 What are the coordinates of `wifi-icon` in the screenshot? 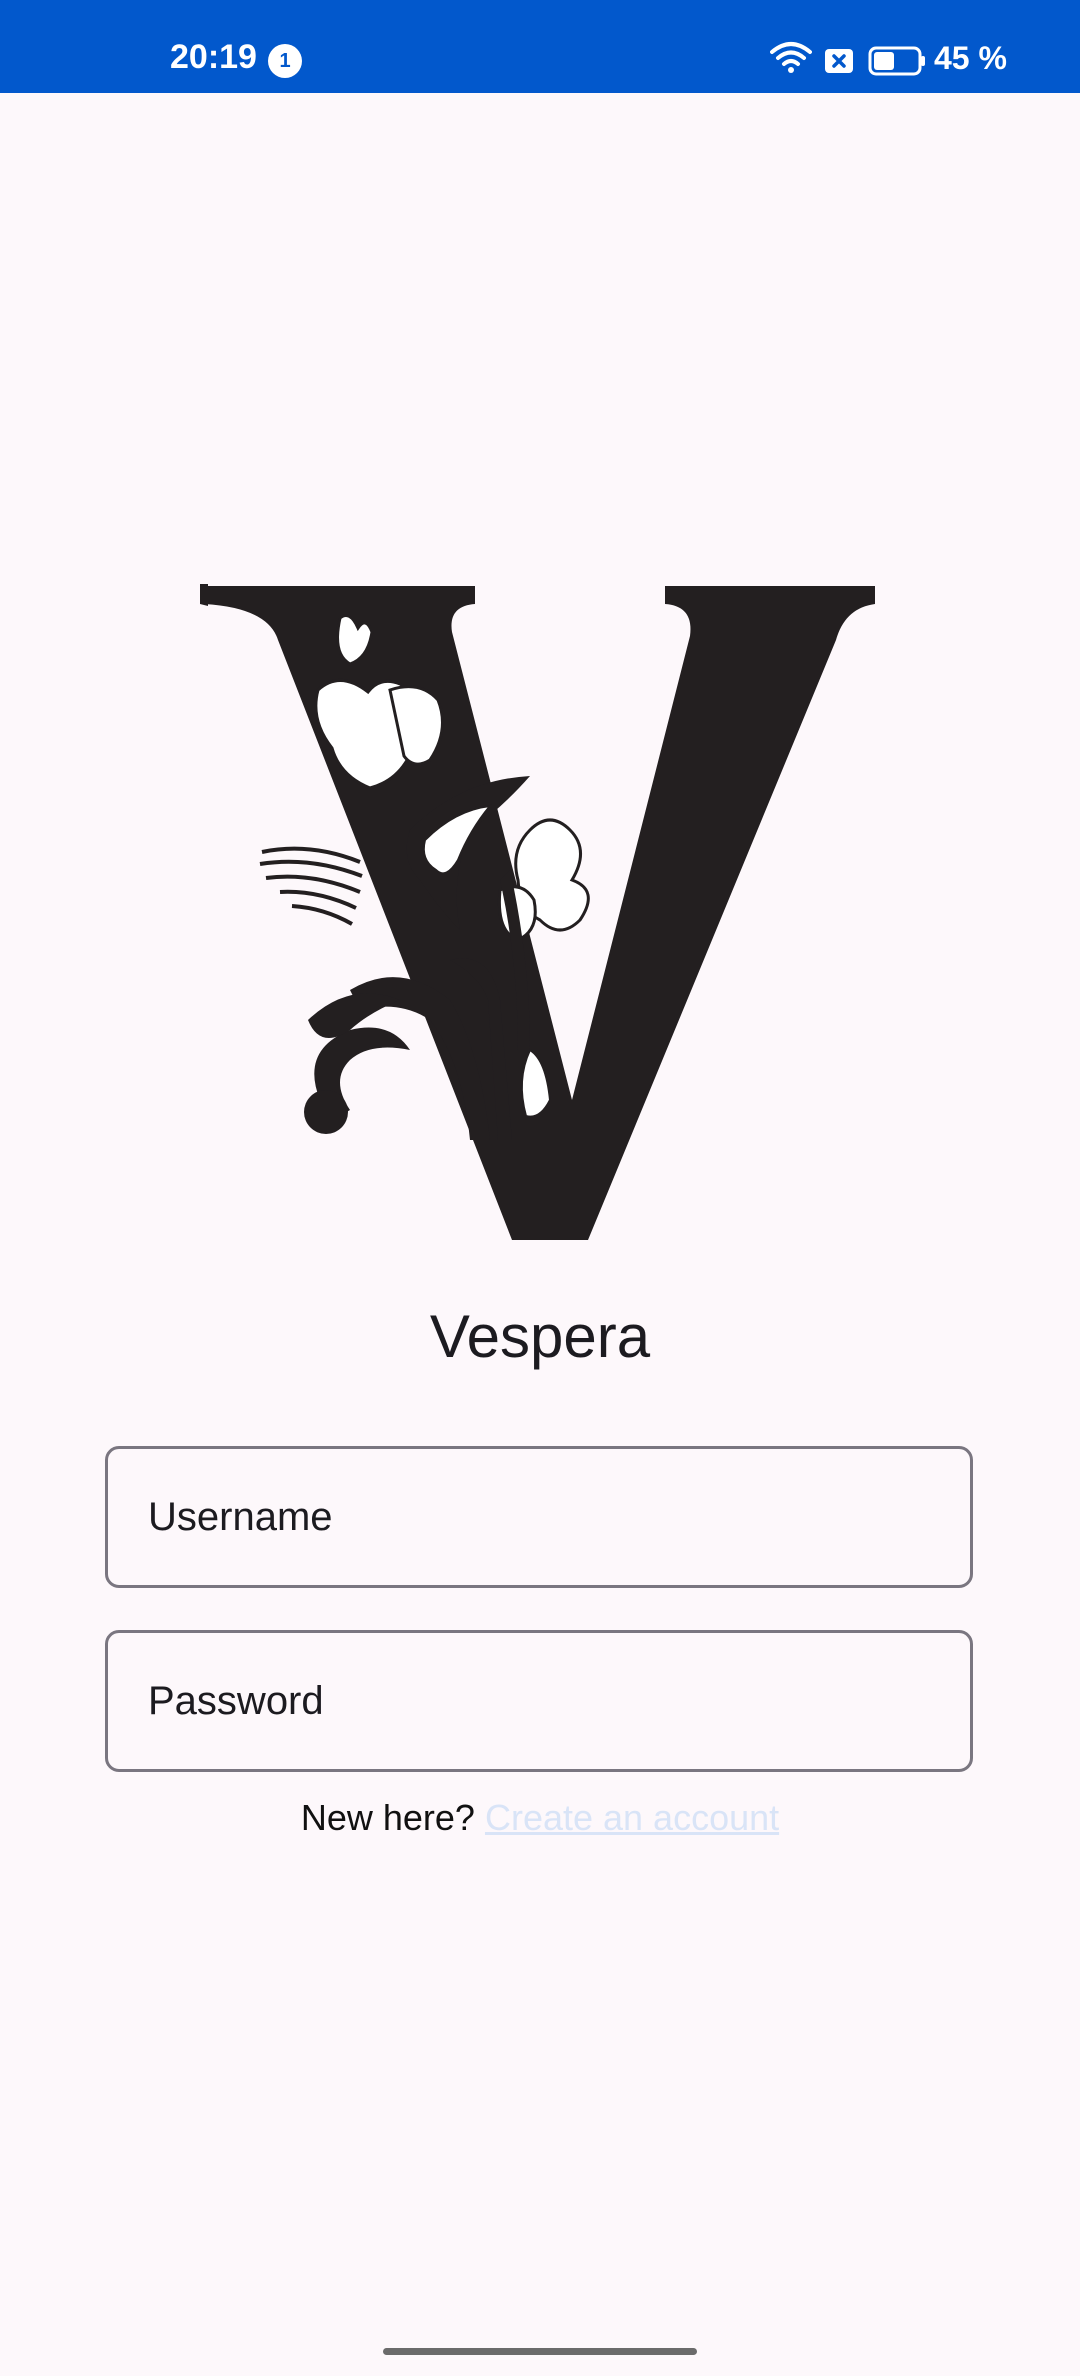 It's located at (791, 57).